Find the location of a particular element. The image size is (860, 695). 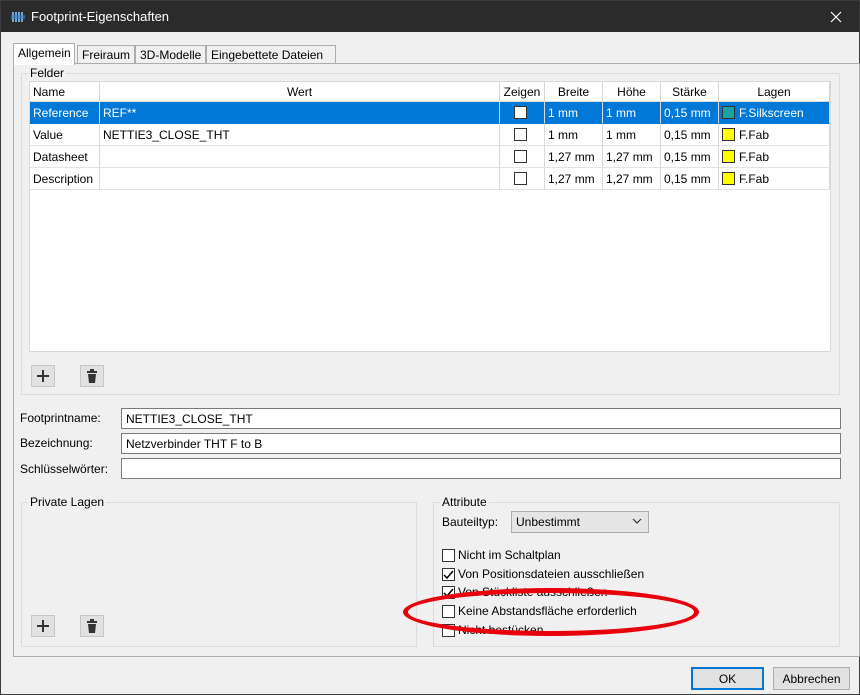

exclude-position-files-checkbox: Von Positionsdateien ausschließen is located at coordinates (543, 574).